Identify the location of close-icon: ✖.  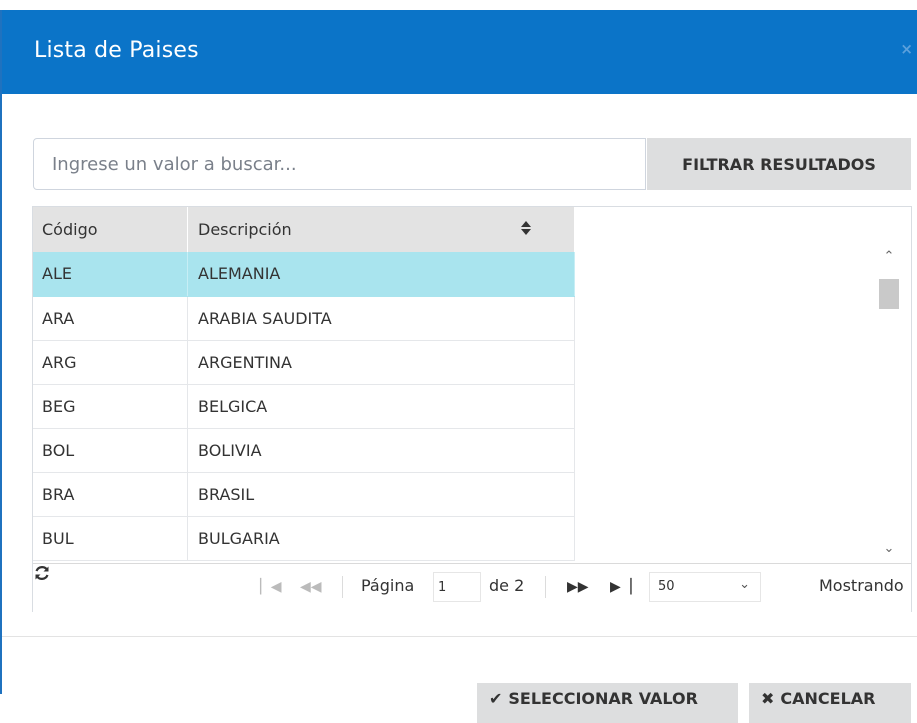
(768, 698).